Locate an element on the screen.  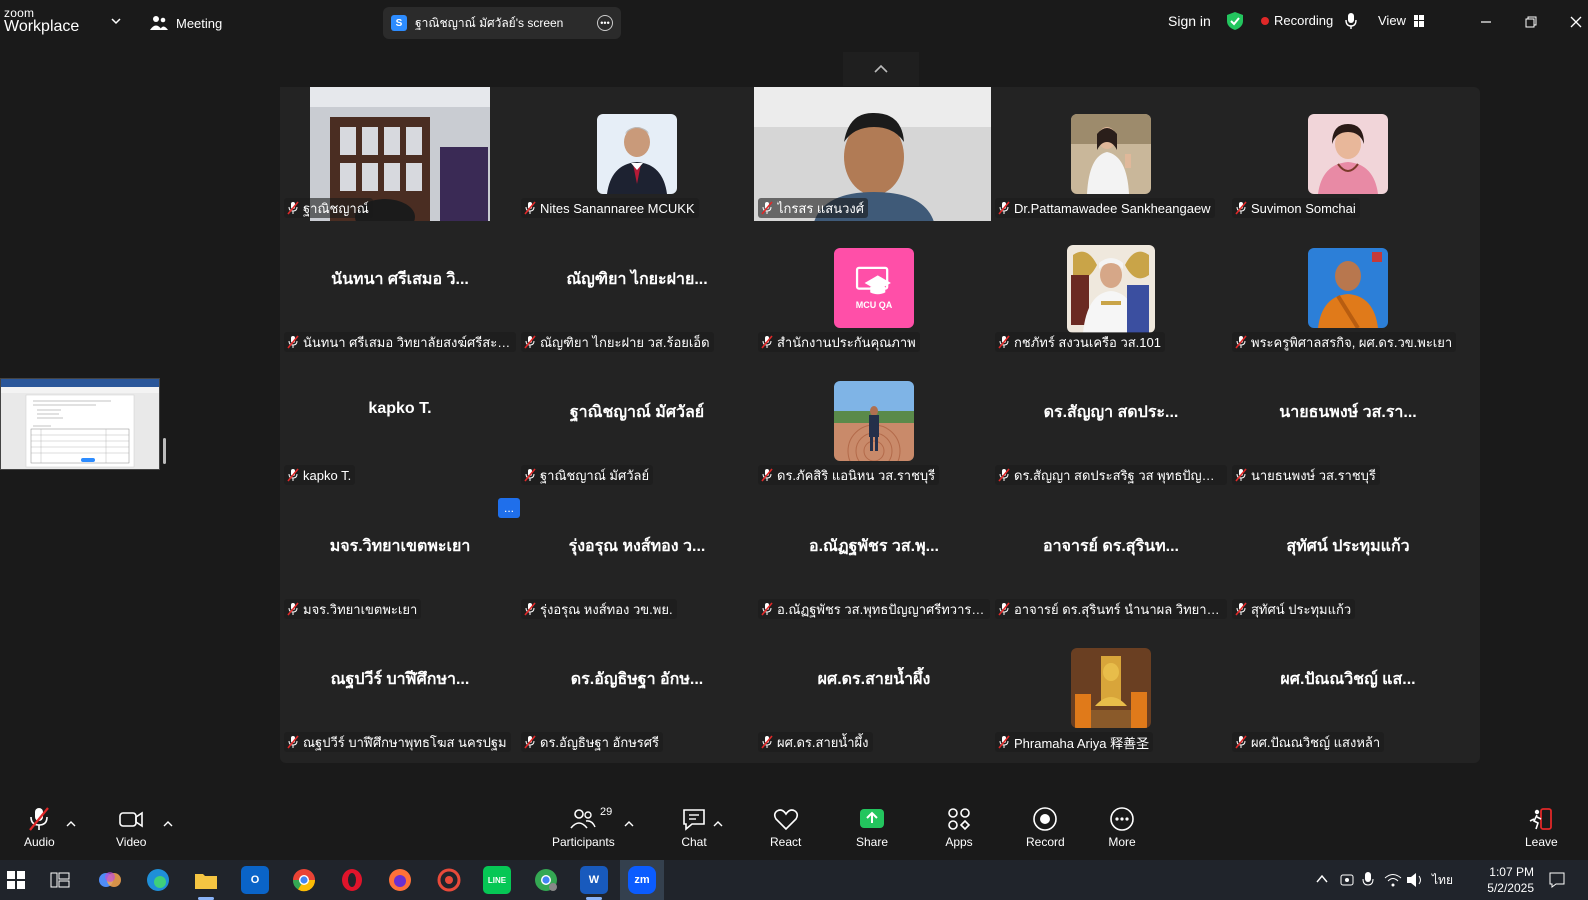
document-preview-icon is located at coordinates (80, 423).